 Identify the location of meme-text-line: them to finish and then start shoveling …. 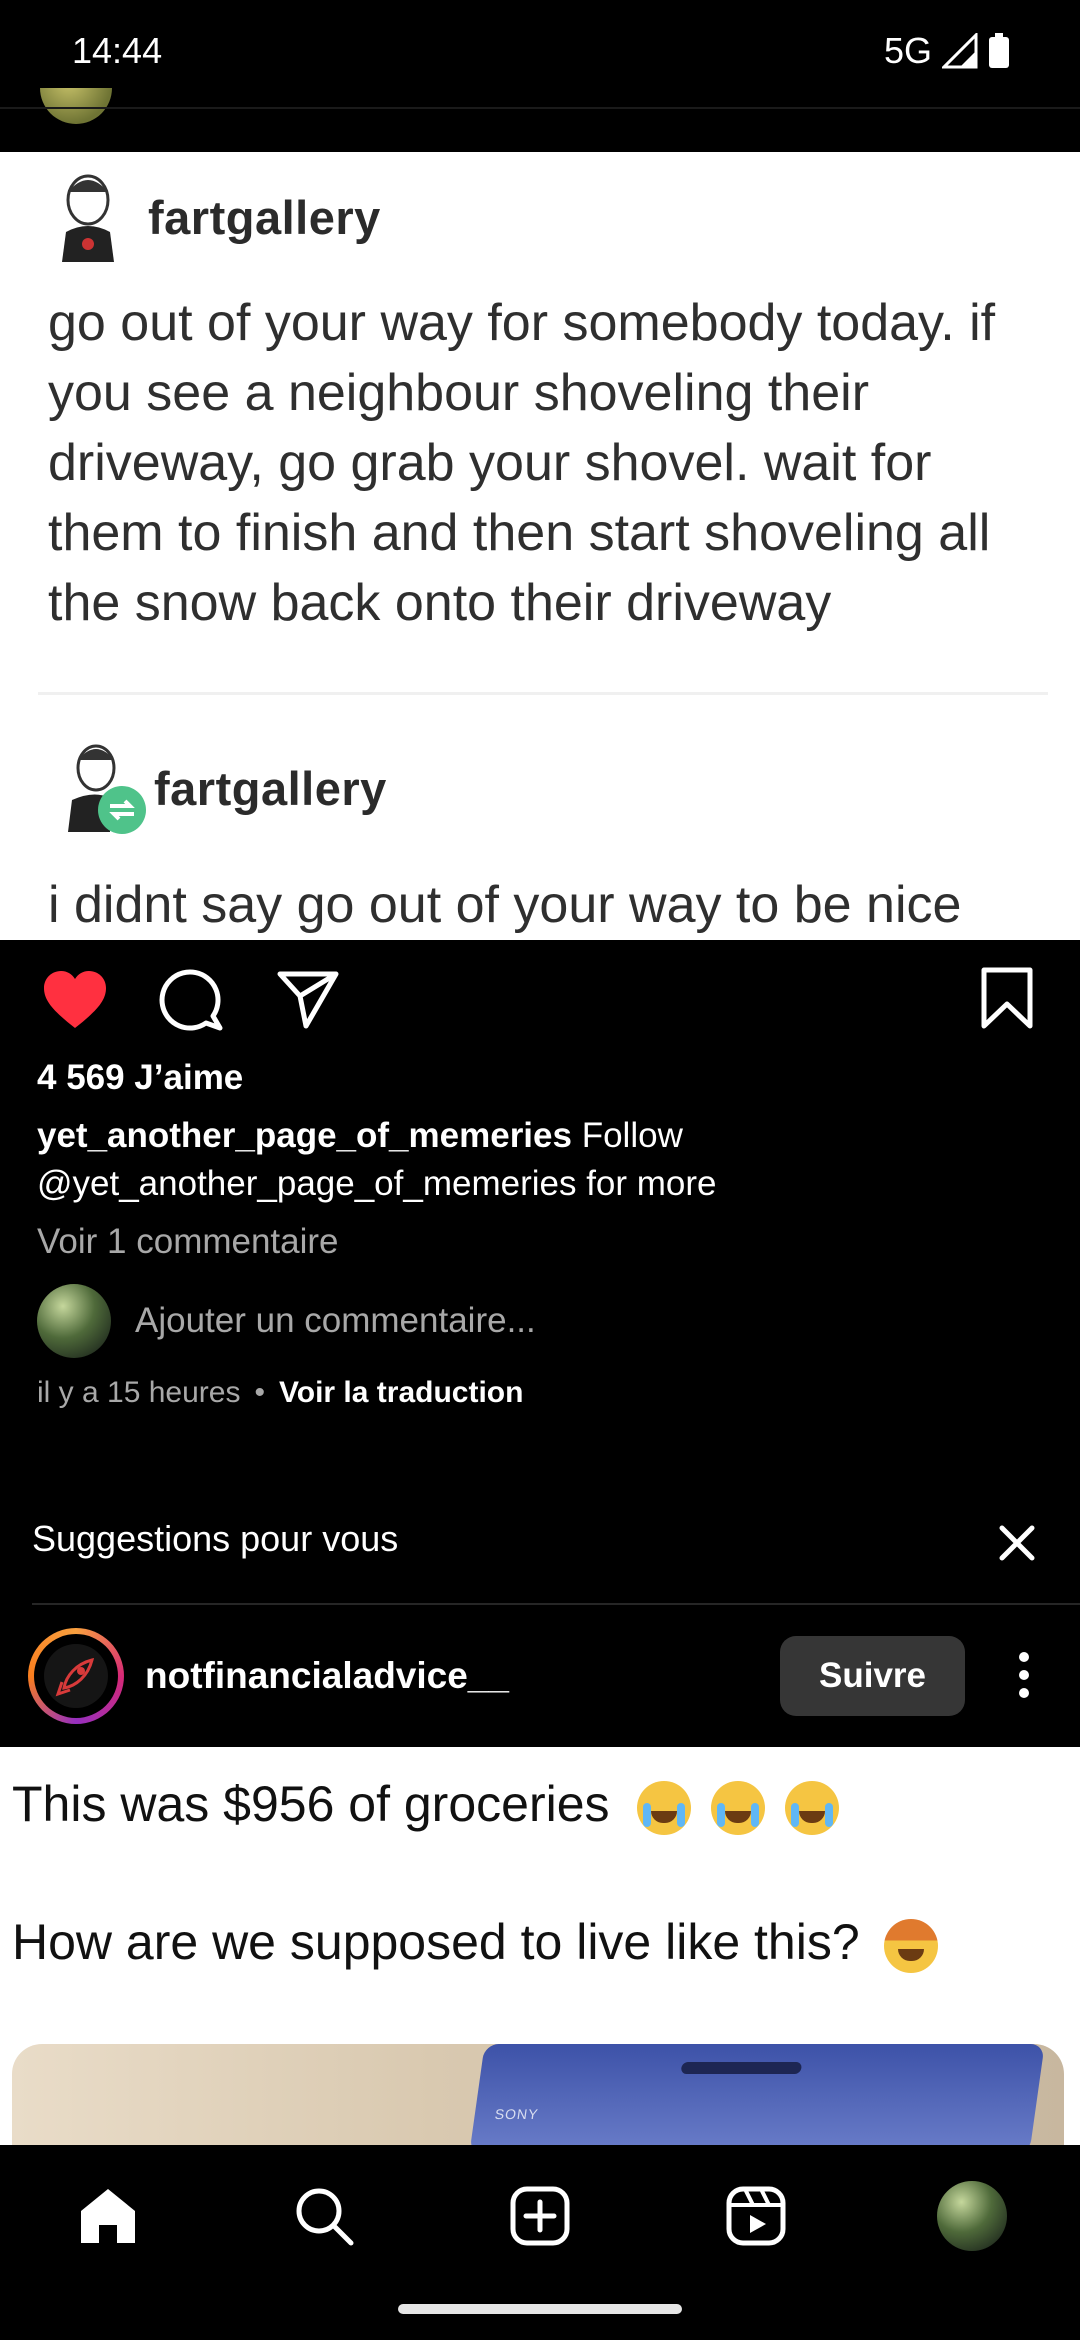
(519, 533).